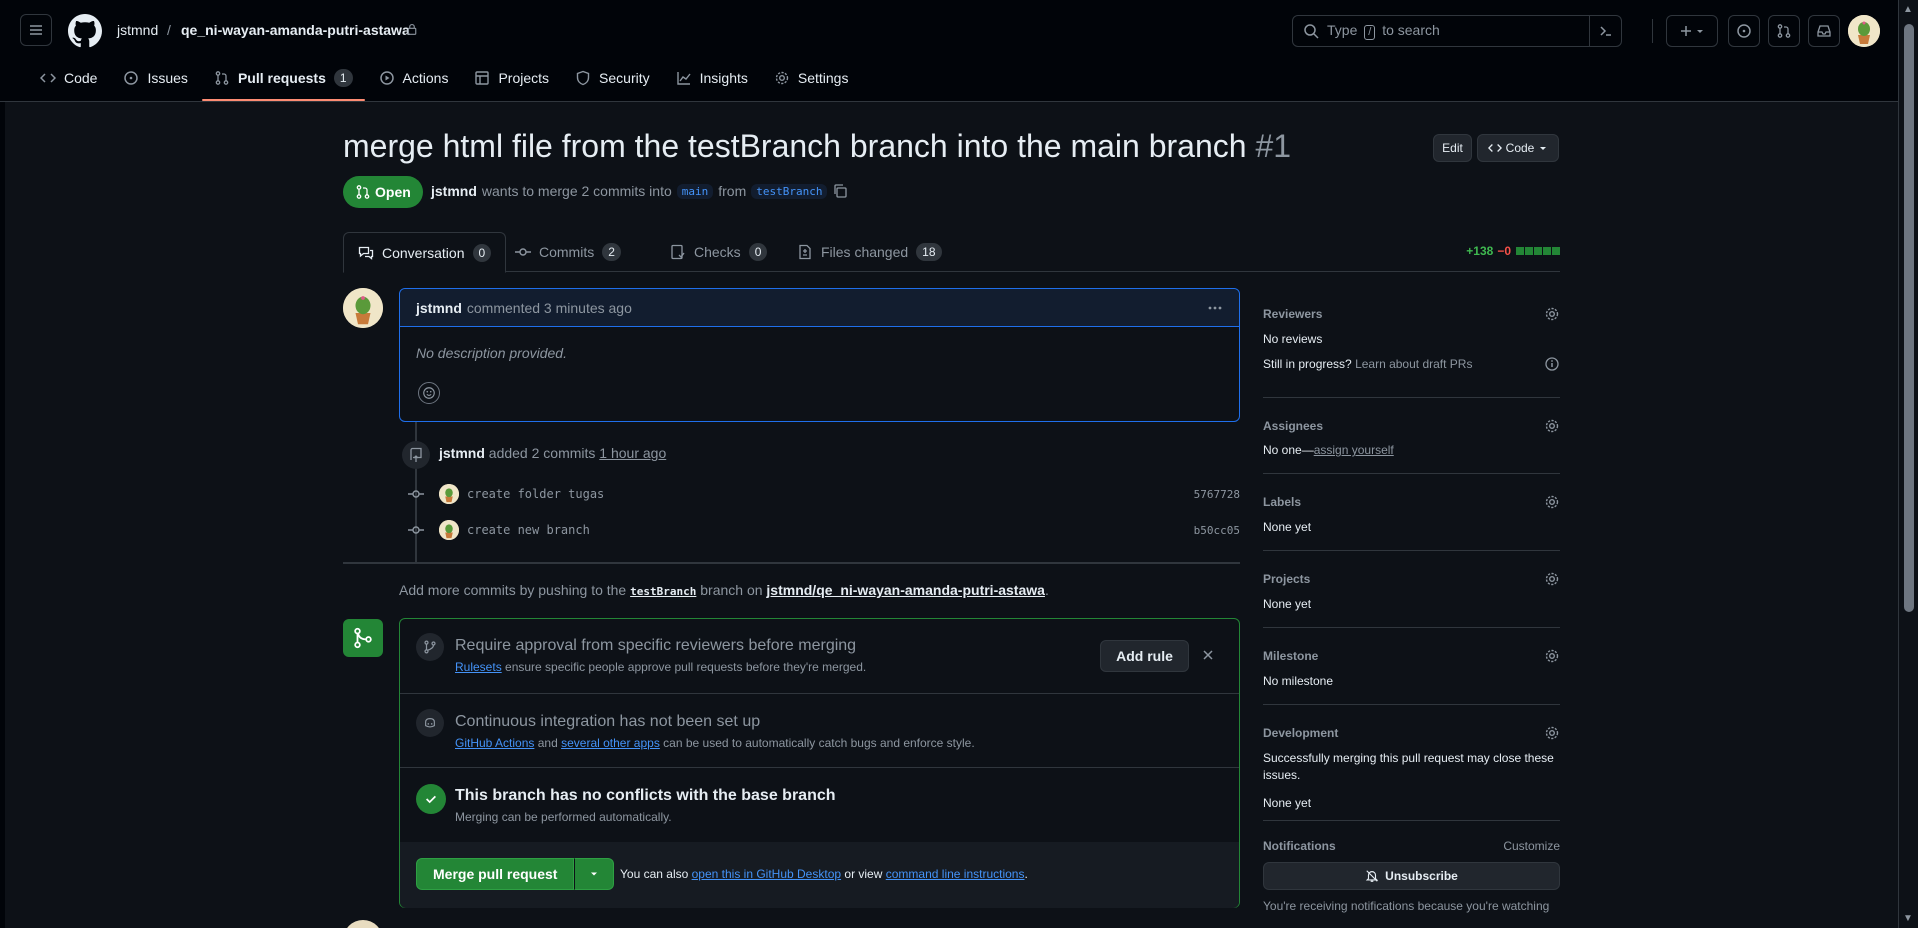 The width and height of the screenshot is (1918, 928). Describe the element at coordinates (811, 78) in the screenshot. I see `repo-nav-settings: Settings` at that location.